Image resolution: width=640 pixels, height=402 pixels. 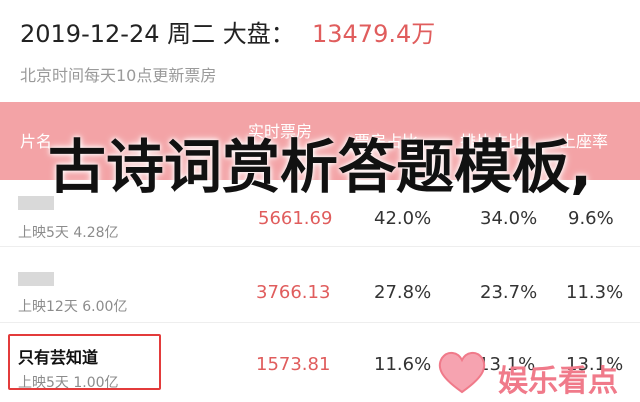 I want to click on box-office: 1573.81, so click(x=293, y=364).